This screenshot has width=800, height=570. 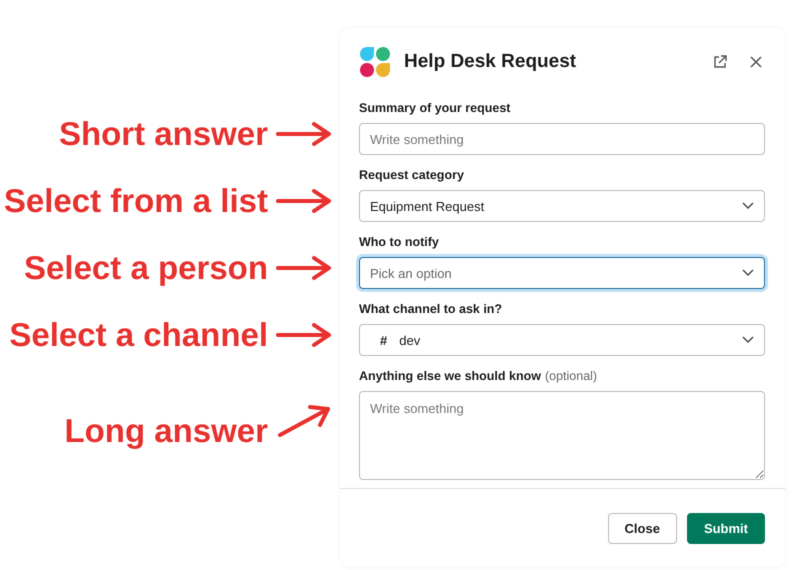 I want to click on annotation-label: Long answer, so click(x=166, y=431).